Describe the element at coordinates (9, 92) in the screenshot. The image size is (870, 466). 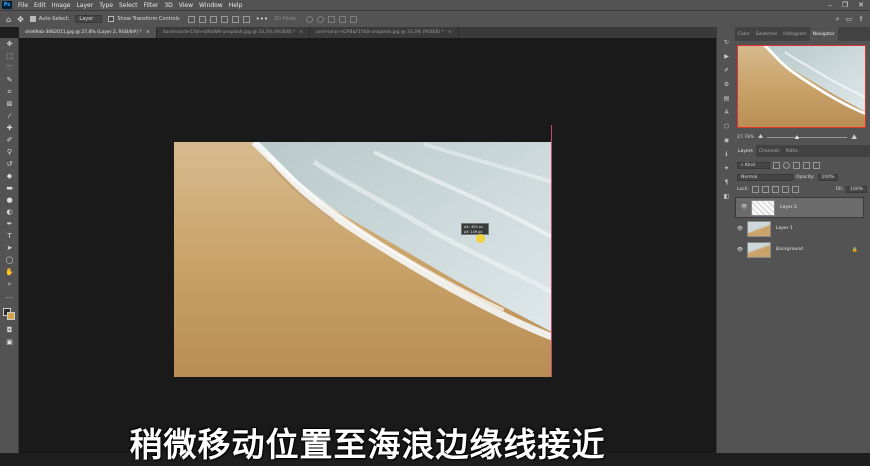
I see `crop-tool-icon: ⌗` at that location.